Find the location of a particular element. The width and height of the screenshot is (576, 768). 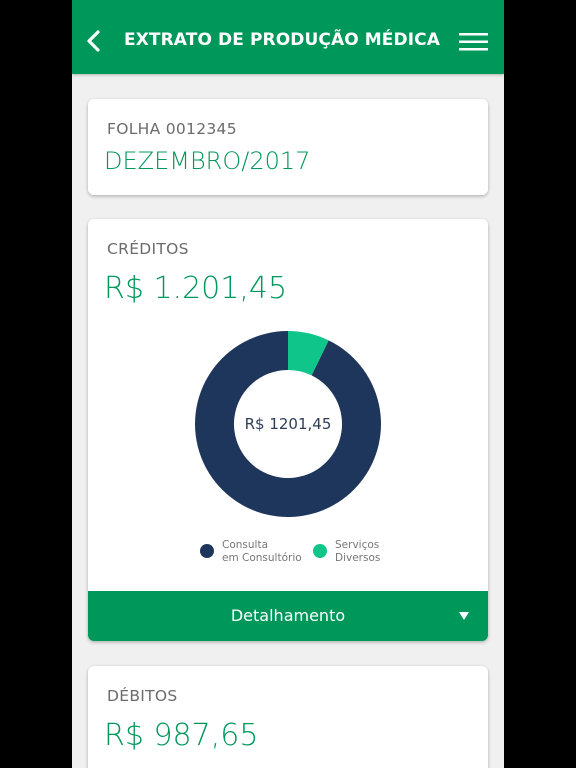

creditos-label: CRÉDITOS is located at coordinates (148, 249).